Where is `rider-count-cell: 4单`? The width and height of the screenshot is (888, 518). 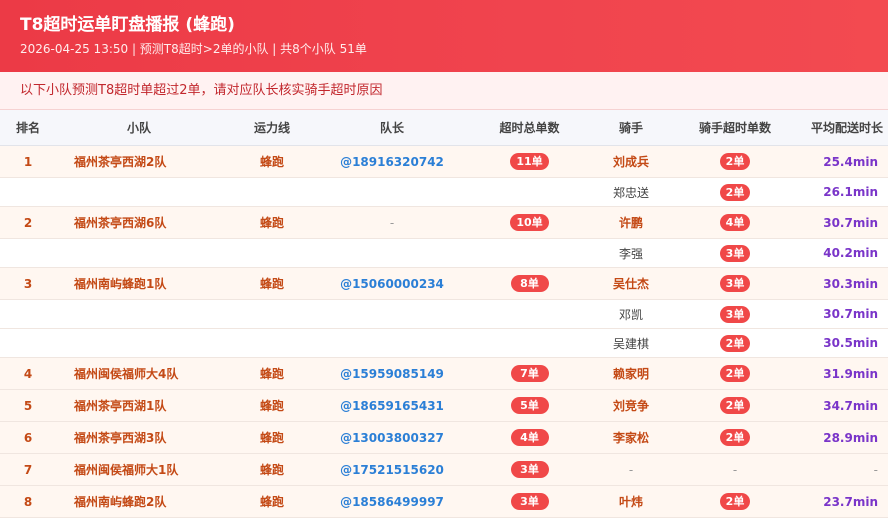
rider-count-cell: 4单 is located at coordinates (735, 222).